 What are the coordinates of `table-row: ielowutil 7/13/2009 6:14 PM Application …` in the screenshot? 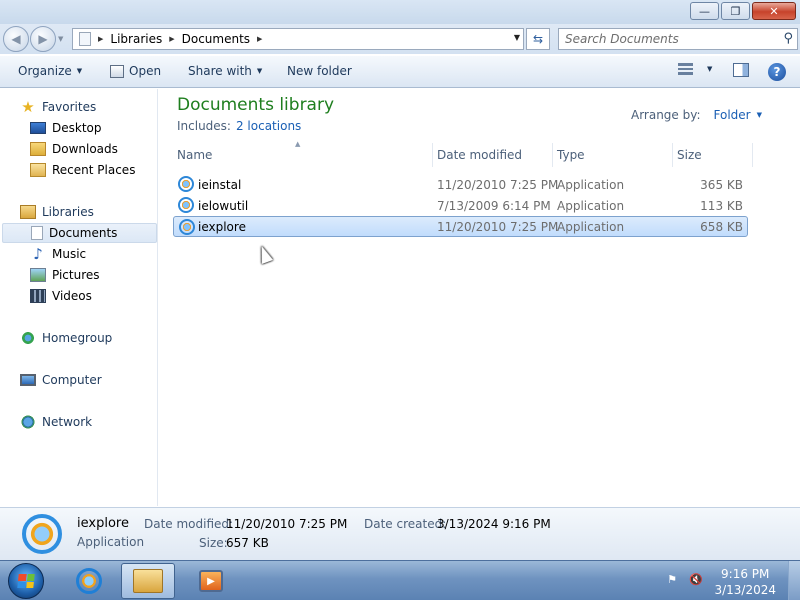 It's located at (460, 205).